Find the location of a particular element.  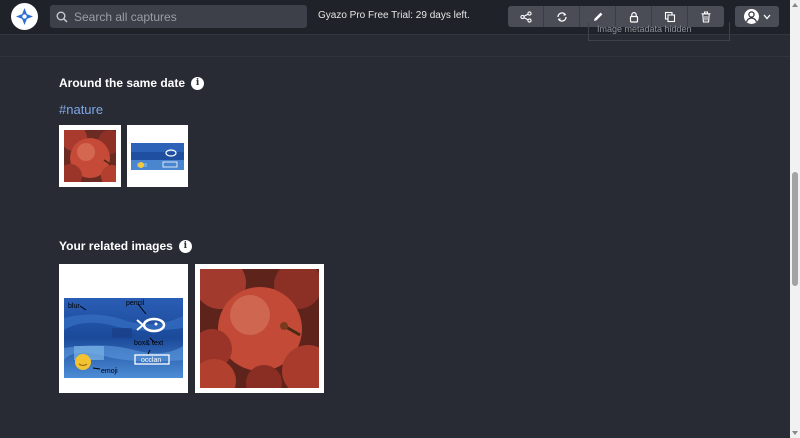

annotated-ocean-image is located at coordinates (157, 156).